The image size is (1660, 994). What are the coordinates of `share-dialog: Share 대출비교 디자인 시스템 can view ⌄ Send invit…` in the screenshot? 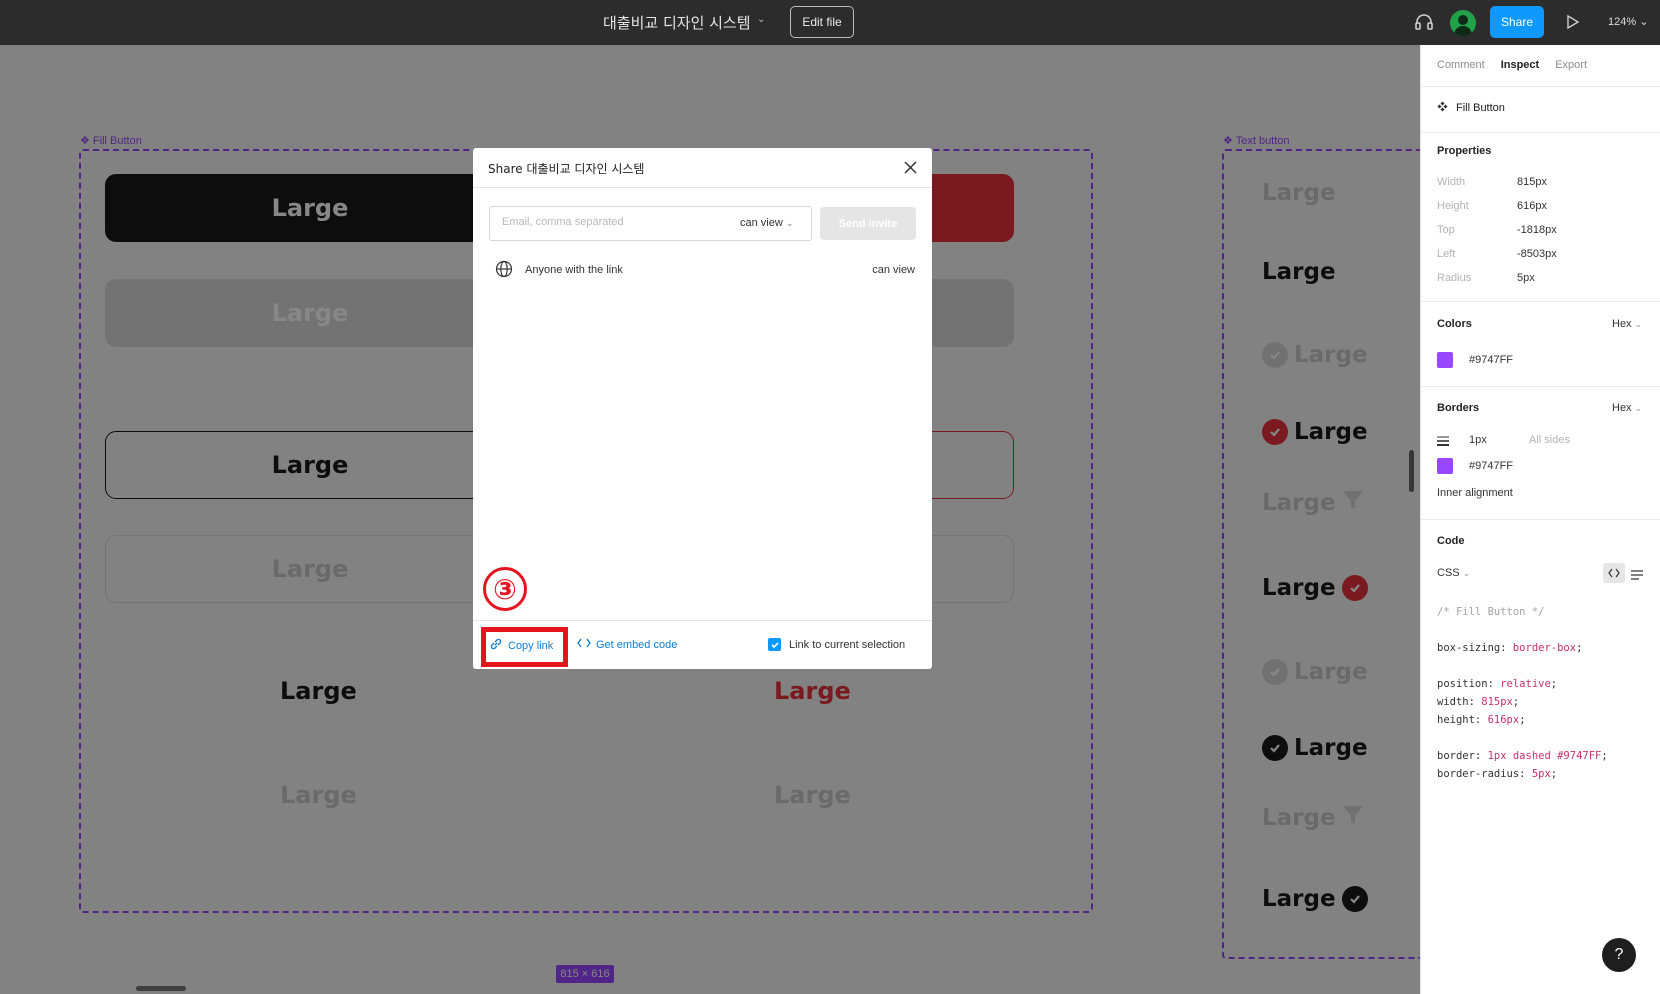 It's located at (702, 408).